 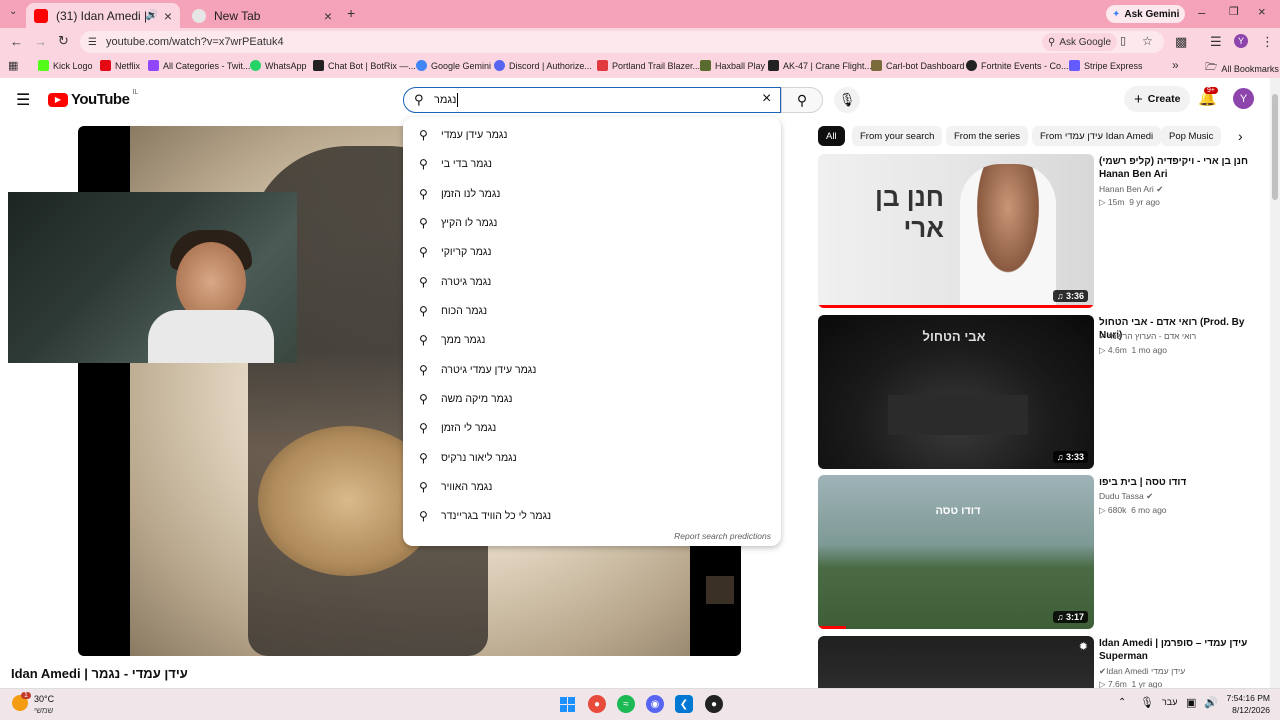 What do you see at coordinates (592, 369) in the screenshot?
I see `suggestion-item: ⚲ נגמר עידן עמדי גיטרה` at bounding box center [592, 369].